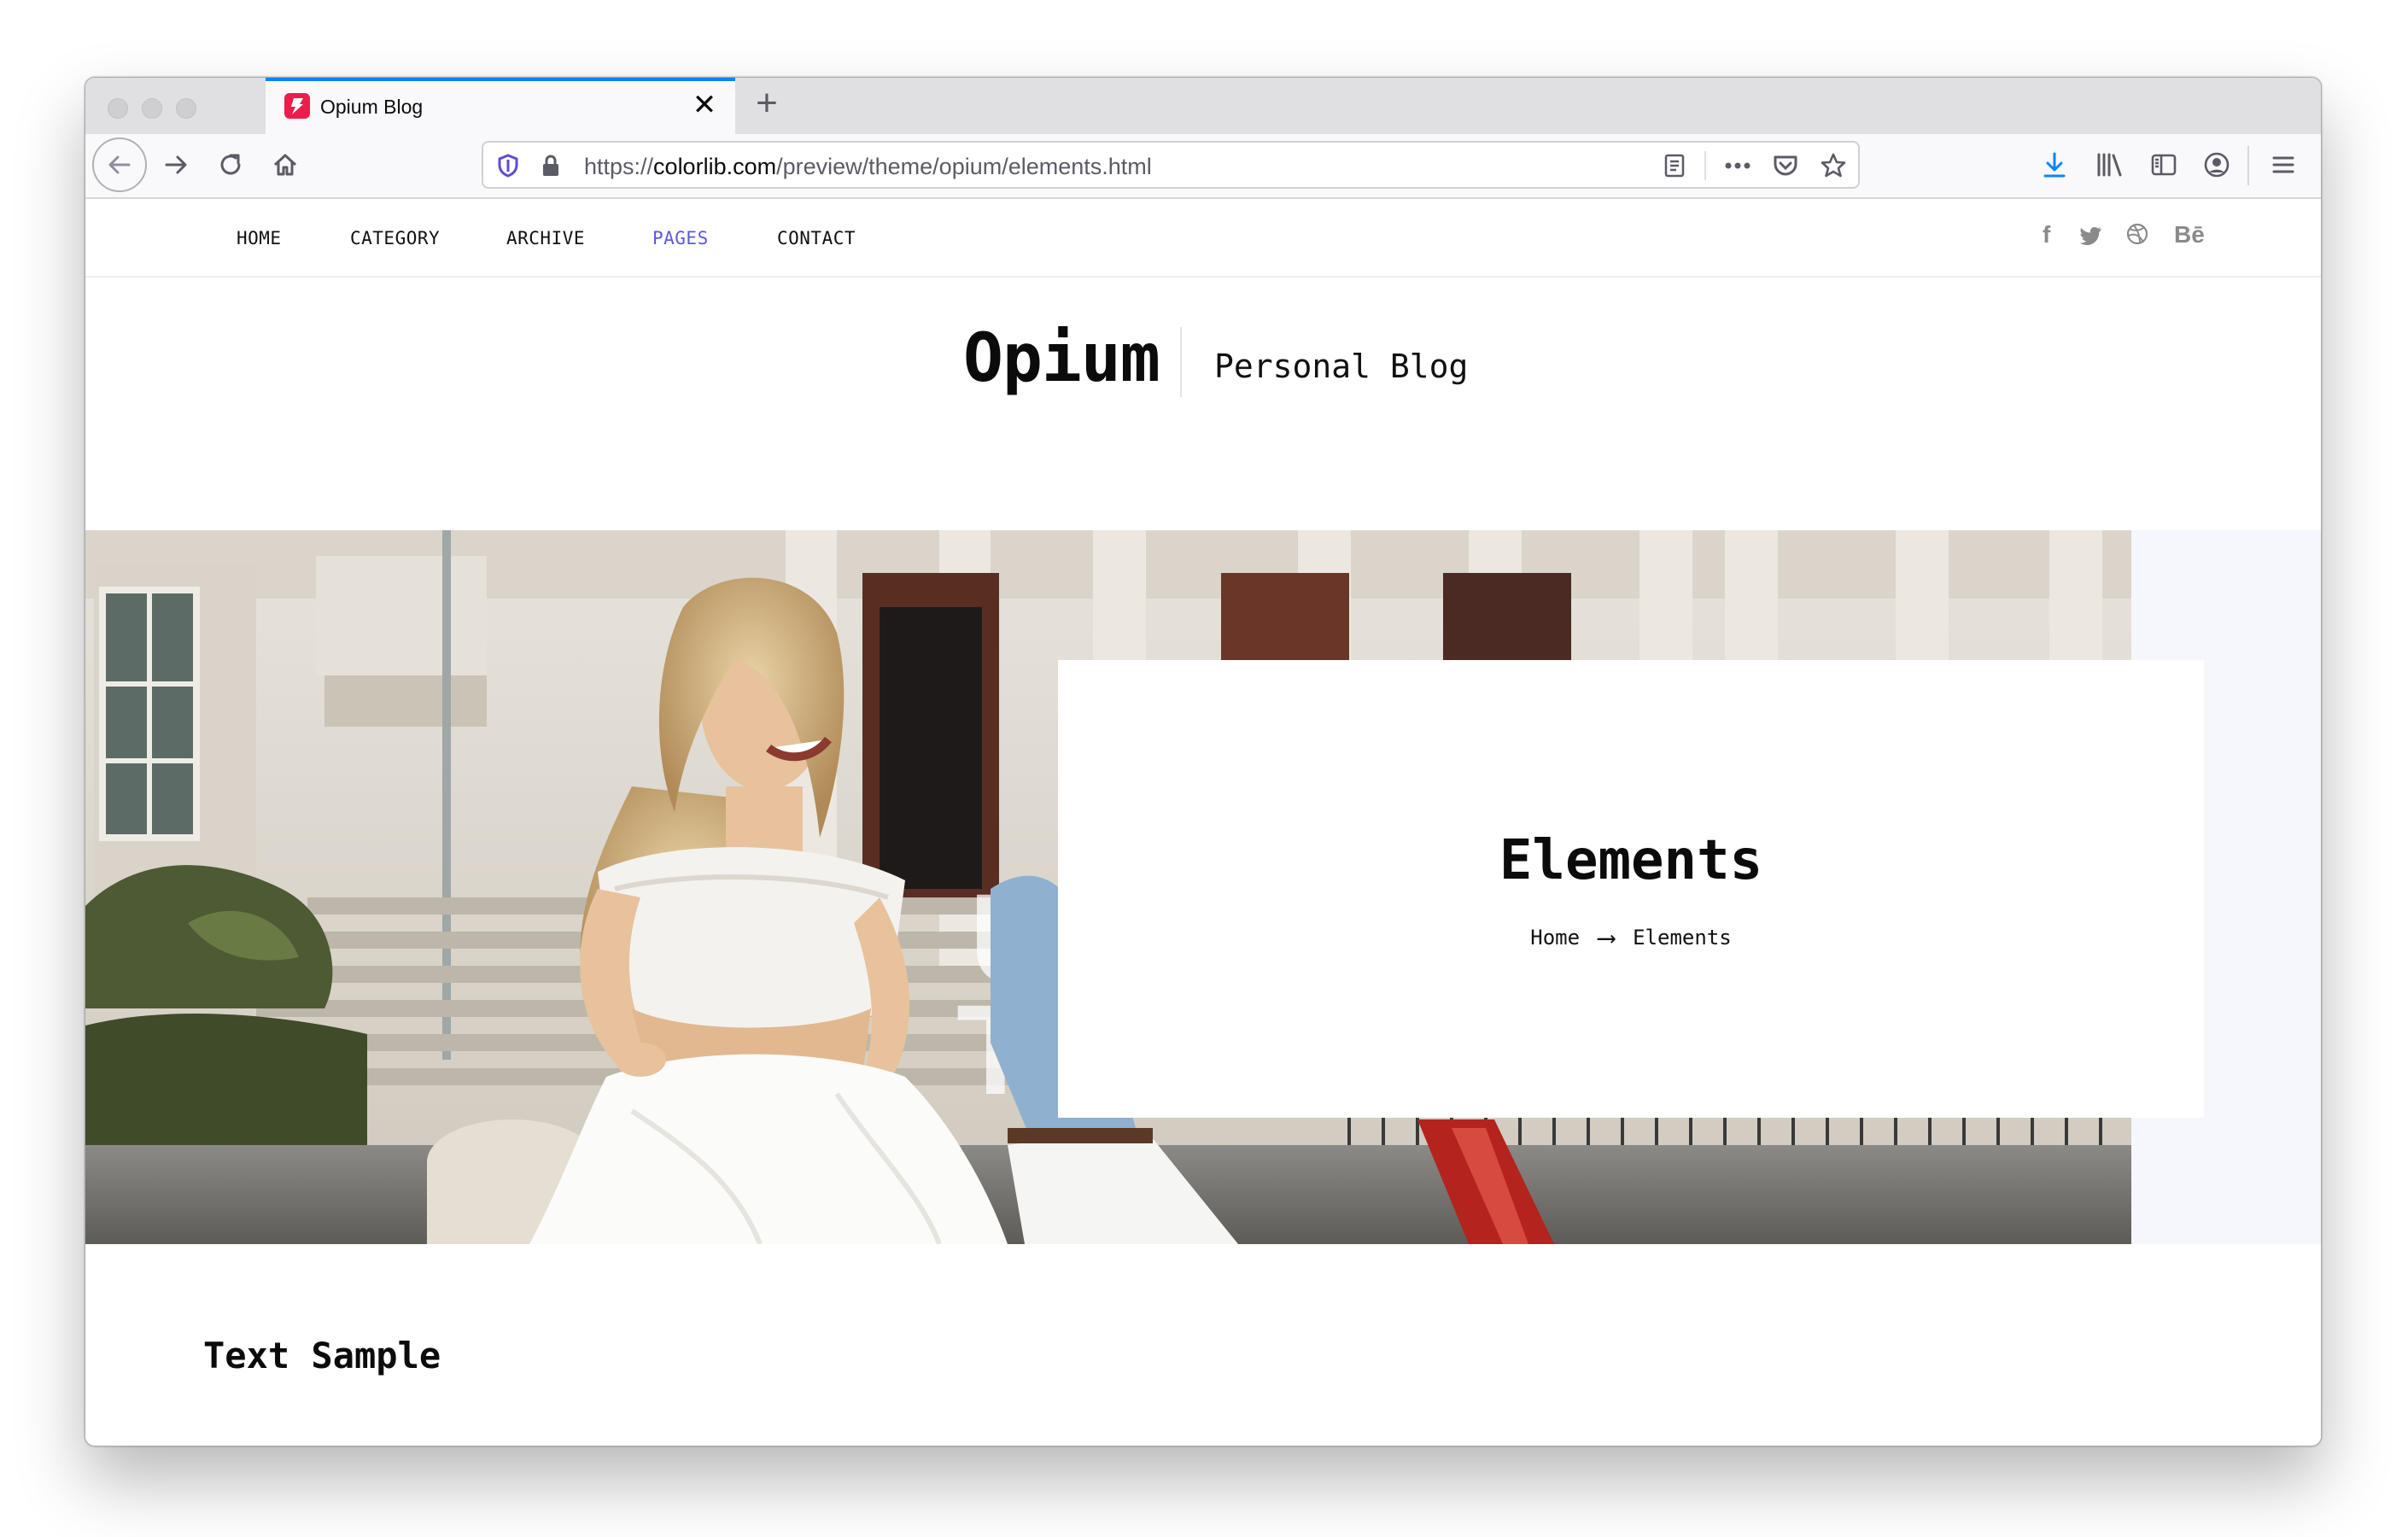  What do you see at coordinates (395, 238) in the screenshot?
I see `nav-category: CATEGORY` at bounding box center [395, 238].